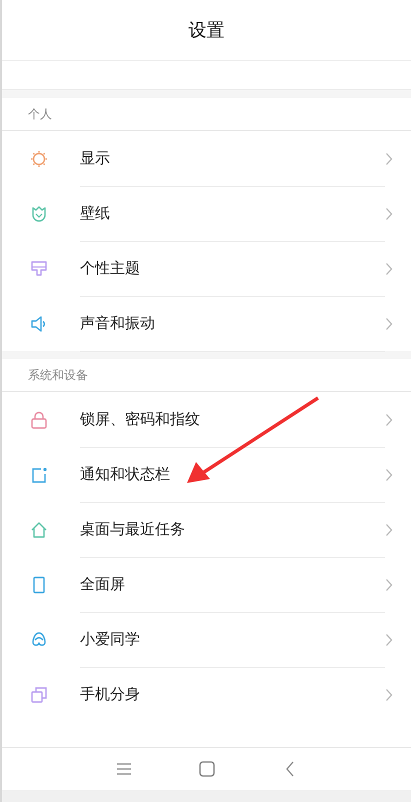 The width and height of the screenshot is (411, 802). I want to click on home-button-icon, so click(206, 769).